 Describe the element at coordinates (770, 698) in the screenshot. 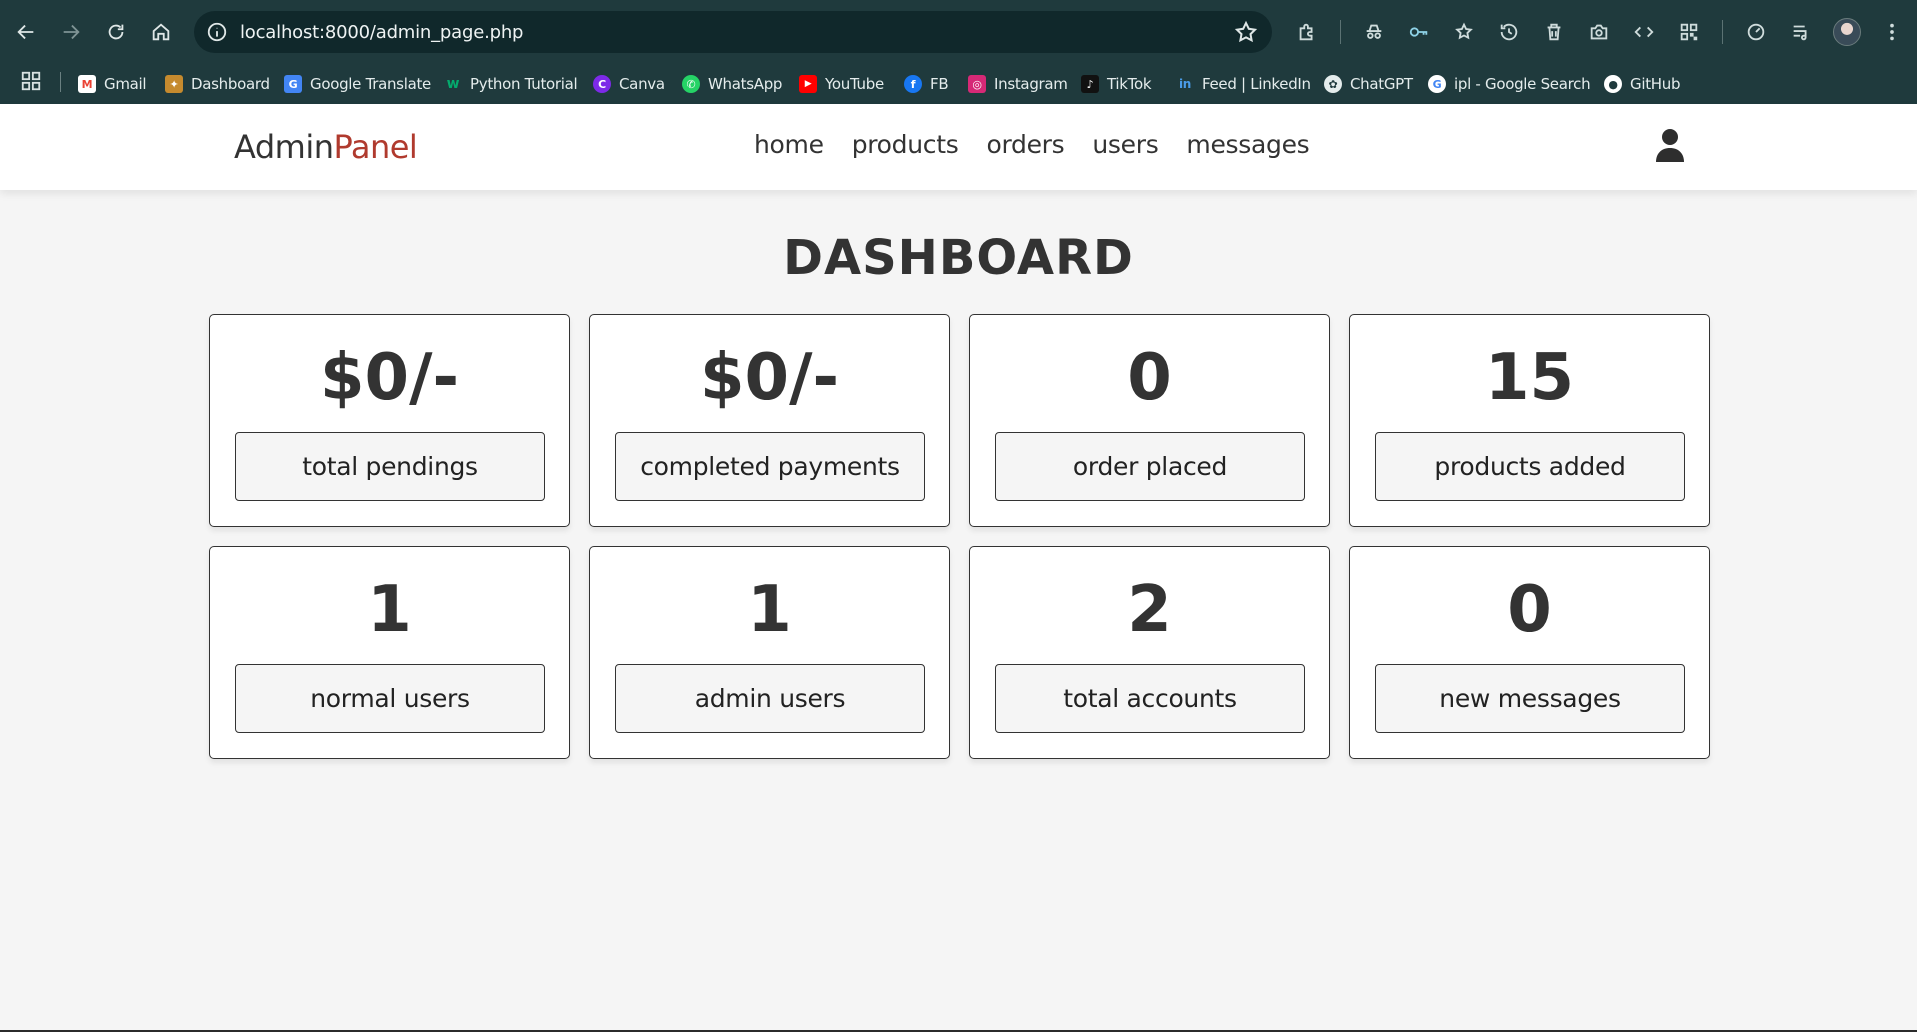

I see `stat-label: admin users` at that location.